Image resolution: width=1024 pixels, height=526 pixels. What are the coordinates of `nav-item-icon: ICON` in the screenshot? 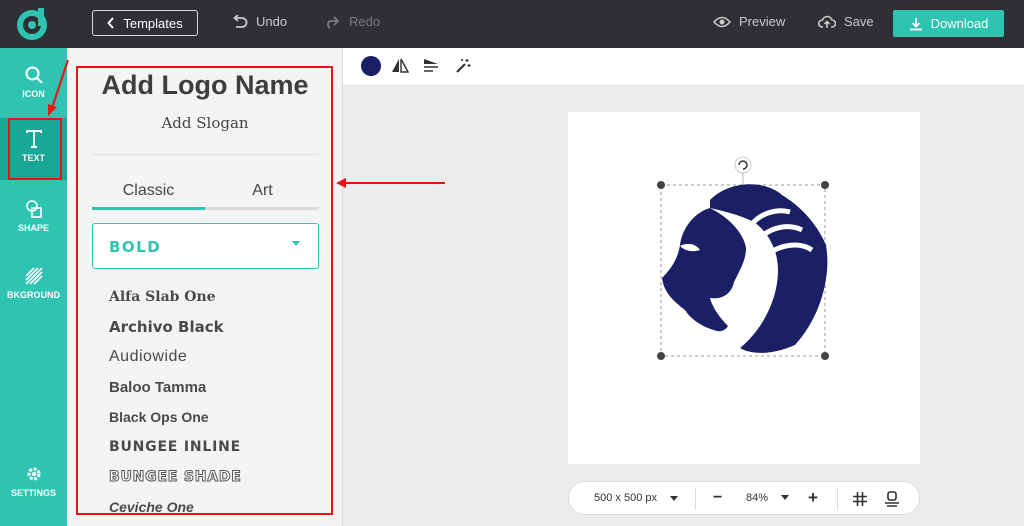 It's located at (33, 82).